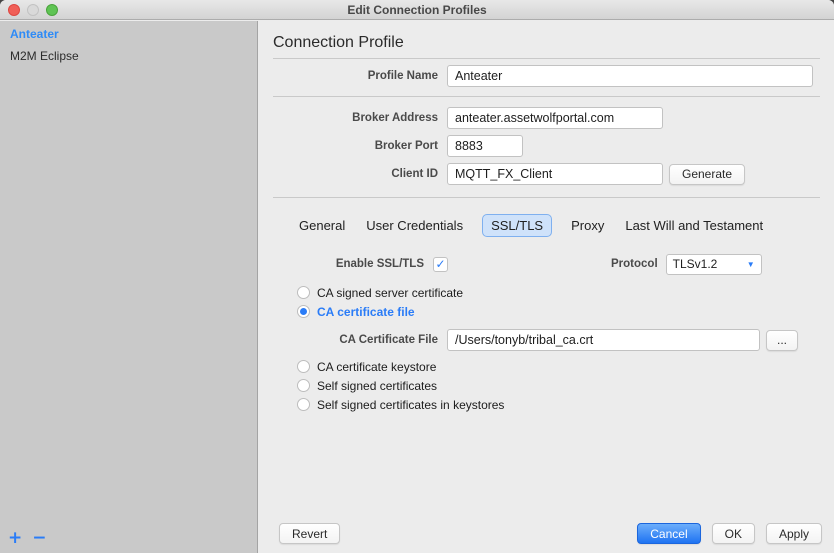 This screenshot has width=834, height=553. Describe the element at coordinates (634, 264) in the screenshot. I see `protocol-label: Protocol` at that location.